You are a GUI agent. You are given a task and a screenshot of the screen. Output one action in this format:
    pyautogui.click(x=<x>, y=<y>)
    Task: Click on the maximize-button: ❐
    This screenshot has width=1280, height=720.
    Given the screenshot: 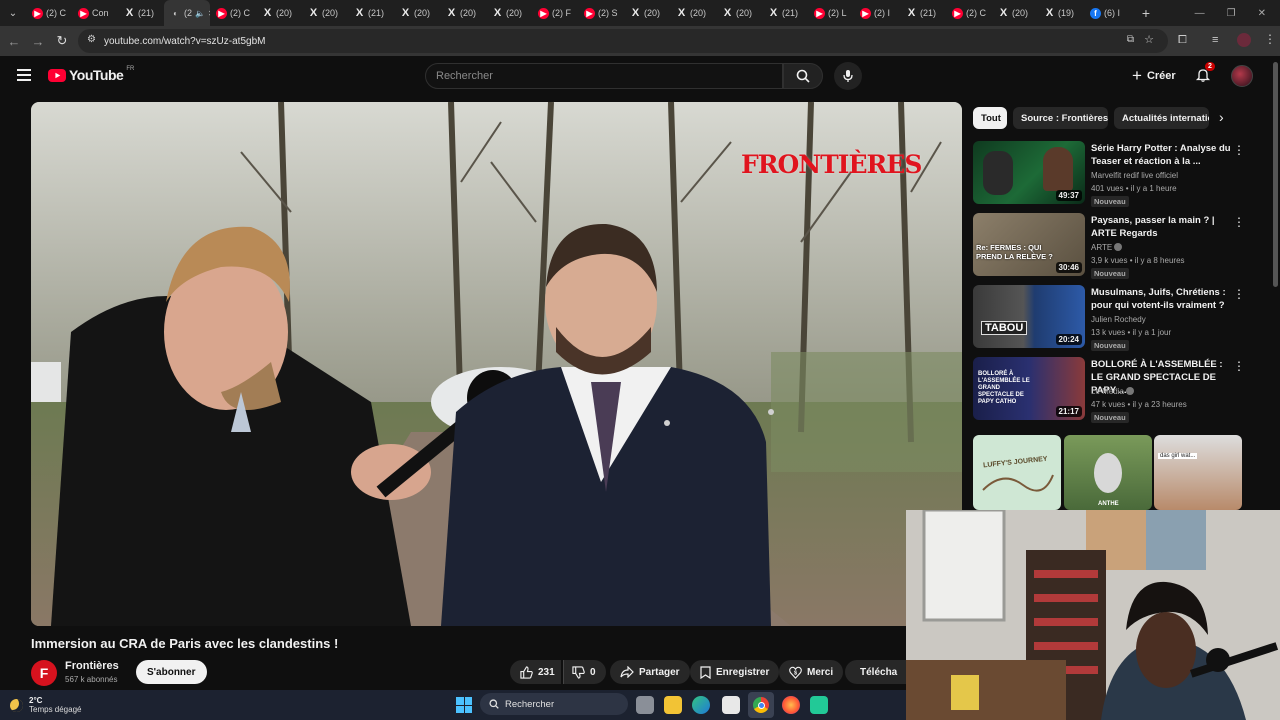 What is the action you would take?
    pyautogui.click(x=1231, y=13)
    